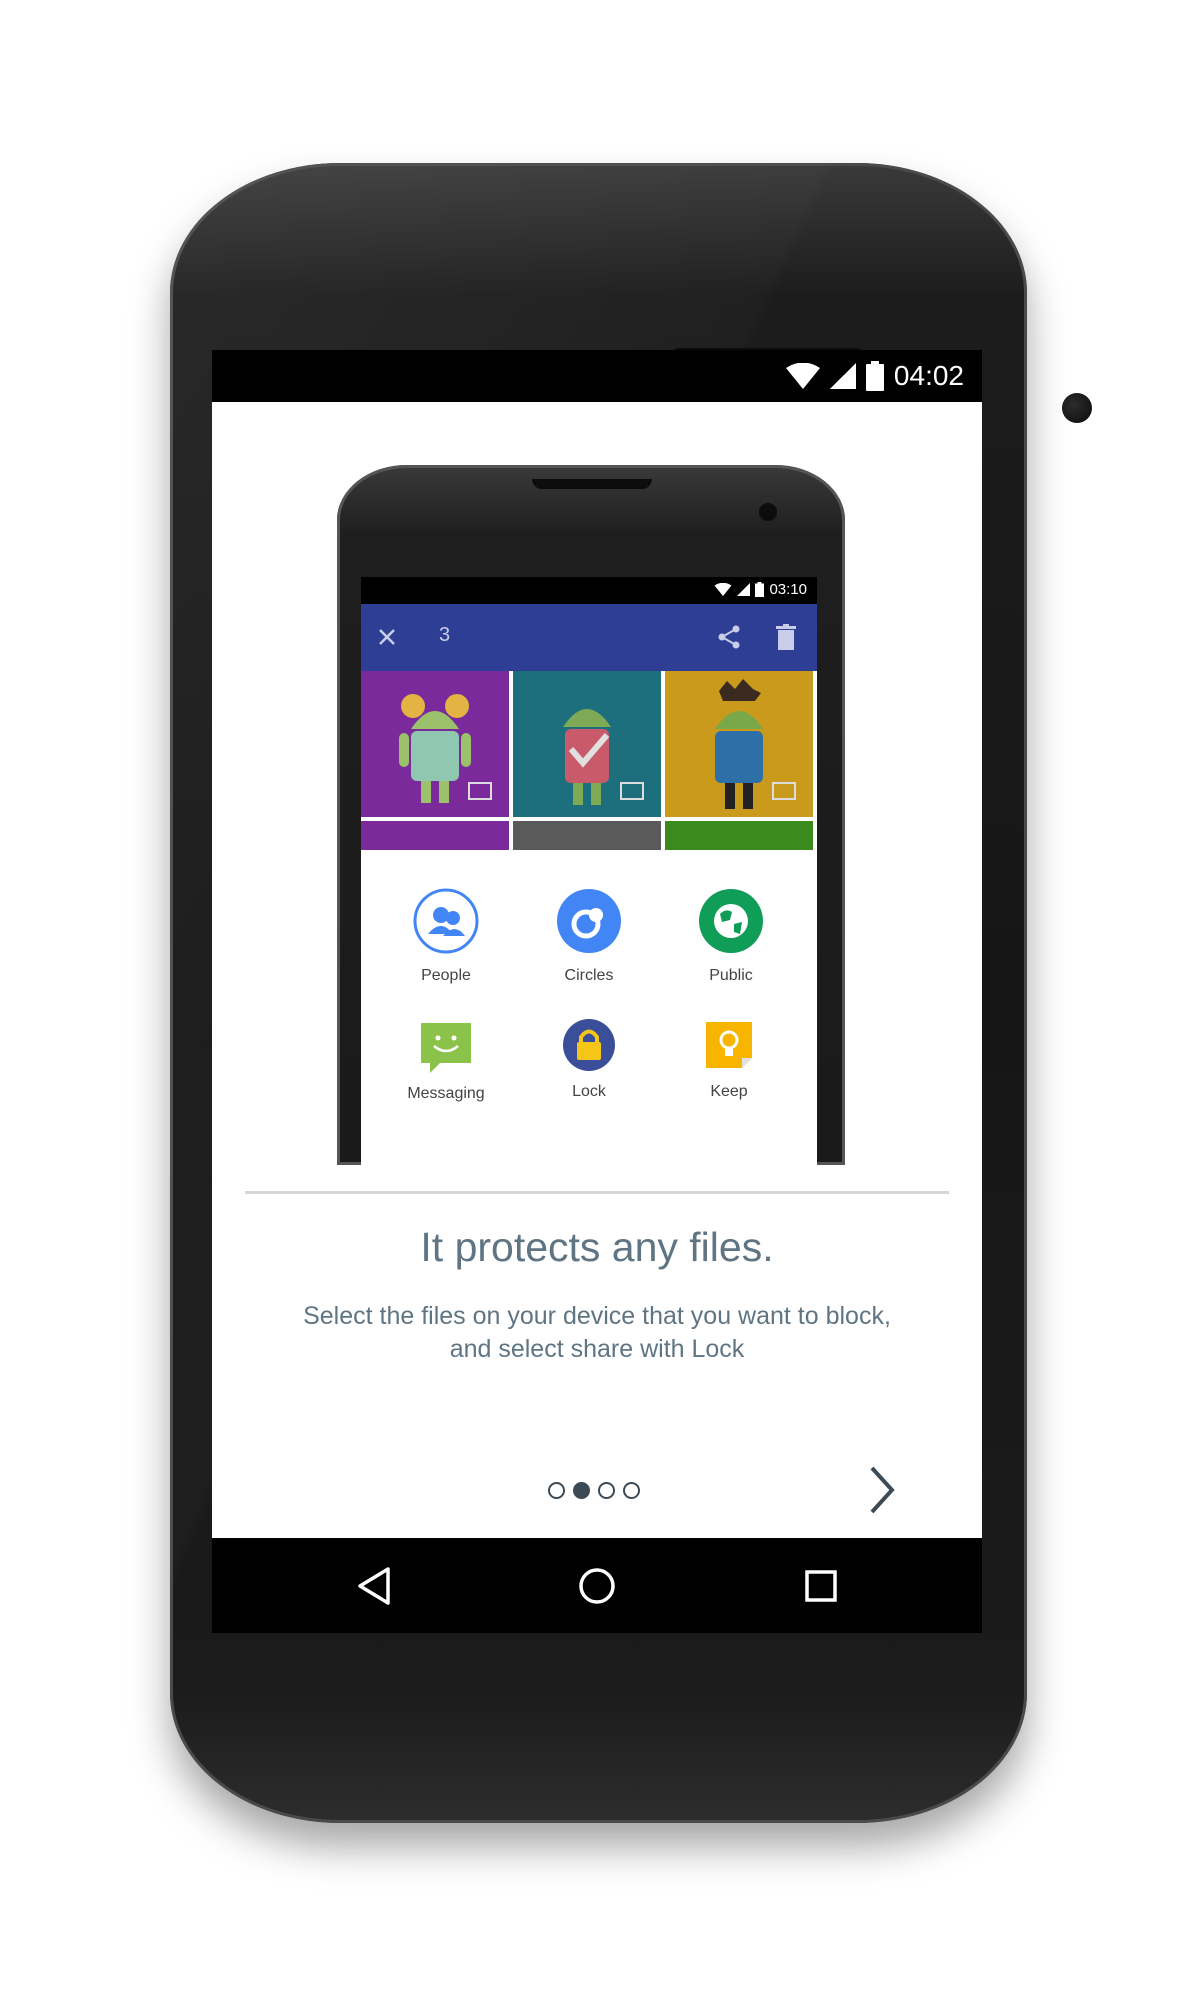  I want to click on illustration-toolbar: 3, so click(589, 637).